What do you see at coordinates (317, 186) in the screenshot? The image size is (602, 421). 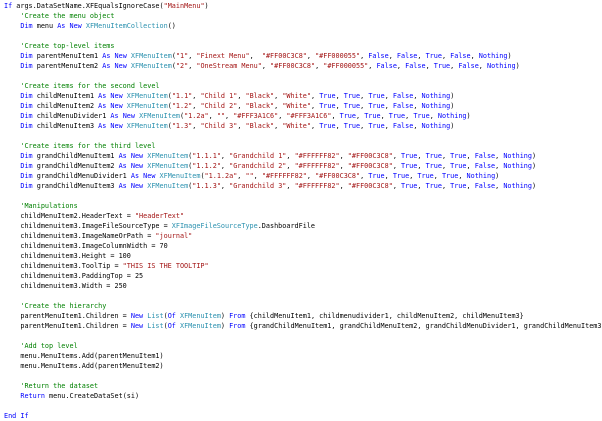 I see `code-token: "#FFFFFF82"` at bounding box center [317, 186].